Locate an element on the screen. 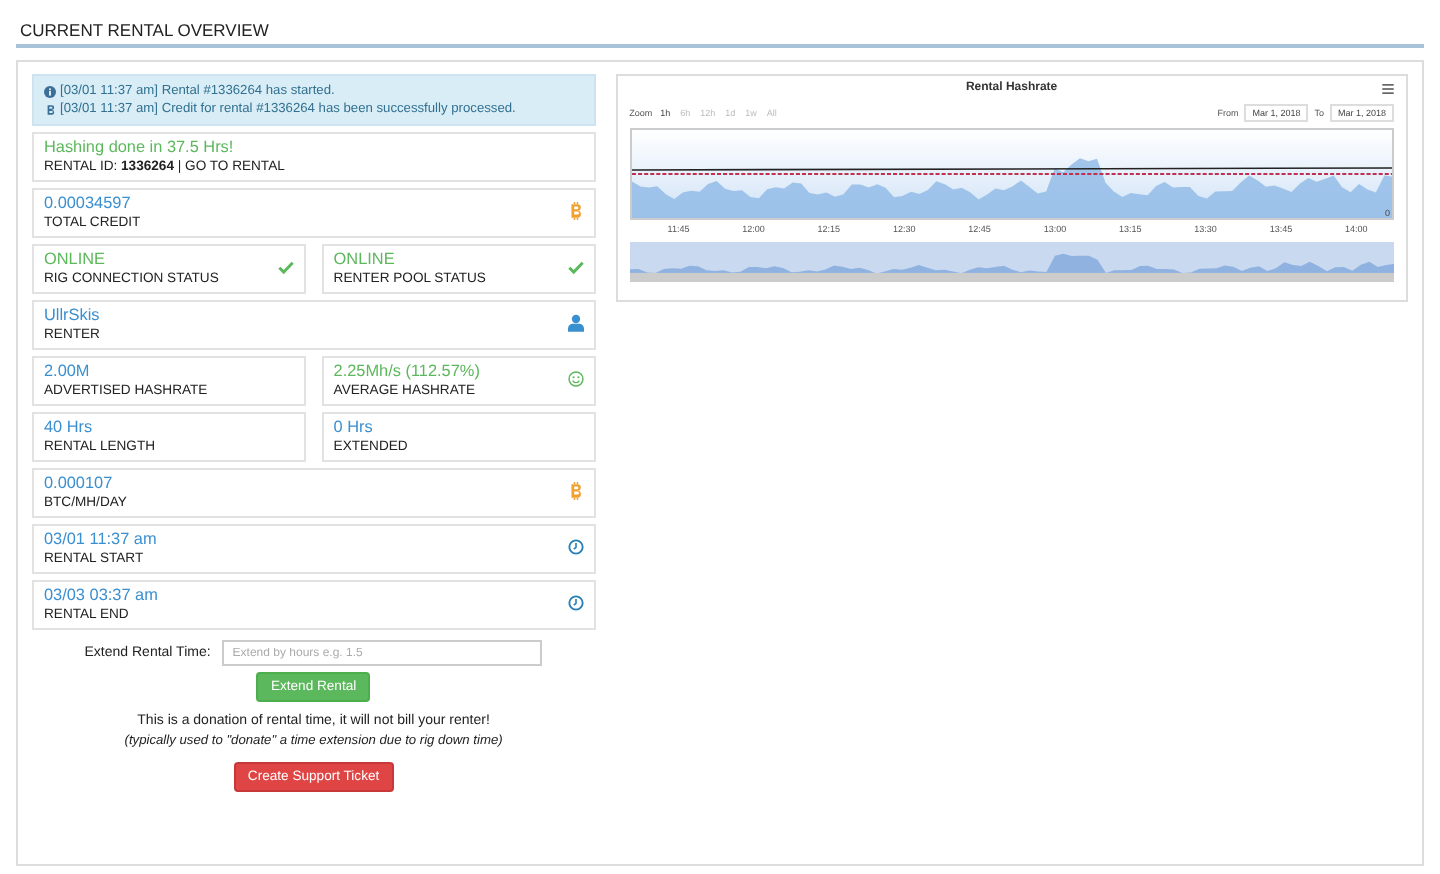 Image resolution: width=1440 pixels, height=874 pixels. section-heading: CURRENT RENTAL OVERVIEW is located at coordinates (720, 32).